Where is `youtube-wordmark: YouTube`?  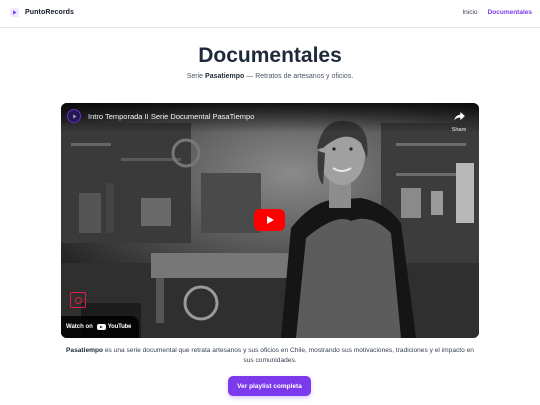
youtube-wordmark: YouTube is located at coordinates (119, 327).